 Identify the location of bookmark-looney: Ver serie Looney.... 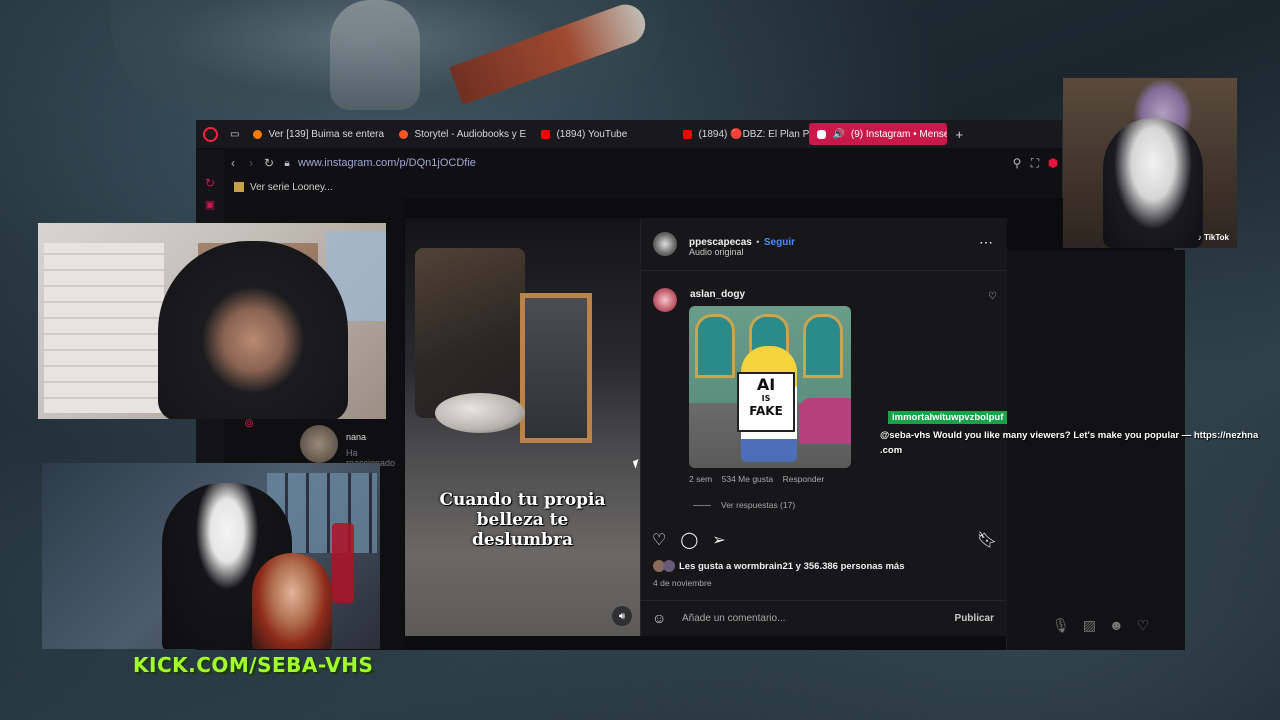
(291, 187).